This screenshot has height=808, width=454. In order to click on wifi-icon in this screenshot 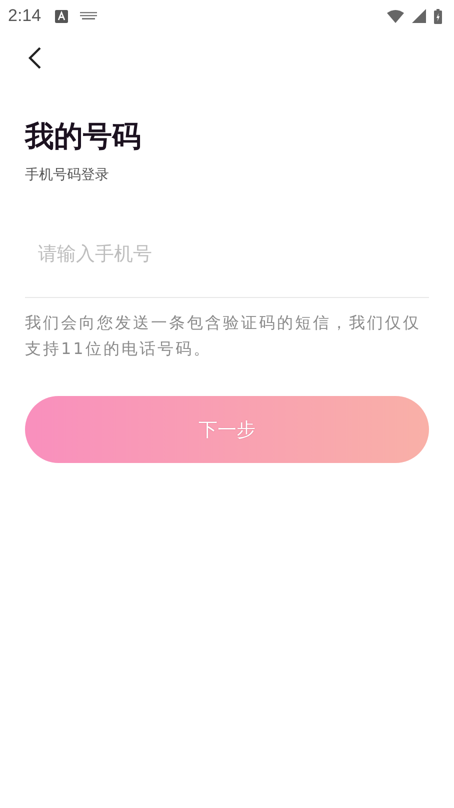, I will do `click(395, 16)`.